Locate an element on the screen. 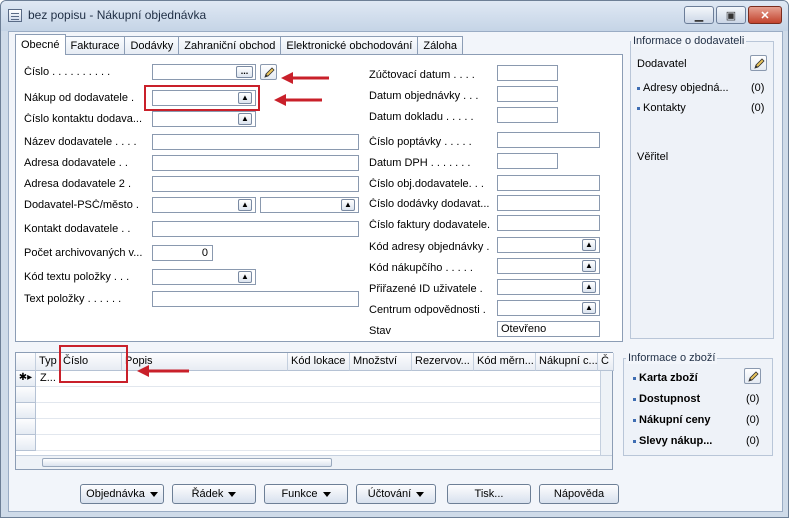 Image resolution: width=789 pixels, height=518 pixels. tab-fakturace: Fakturace is located at coordinates (95, 45).